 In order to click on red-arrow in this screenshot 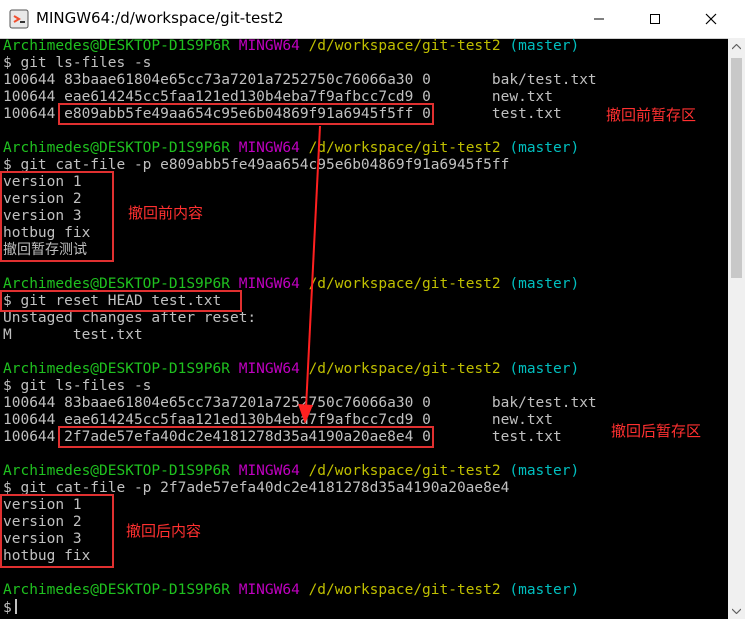, I will do `click(309, 274)`.